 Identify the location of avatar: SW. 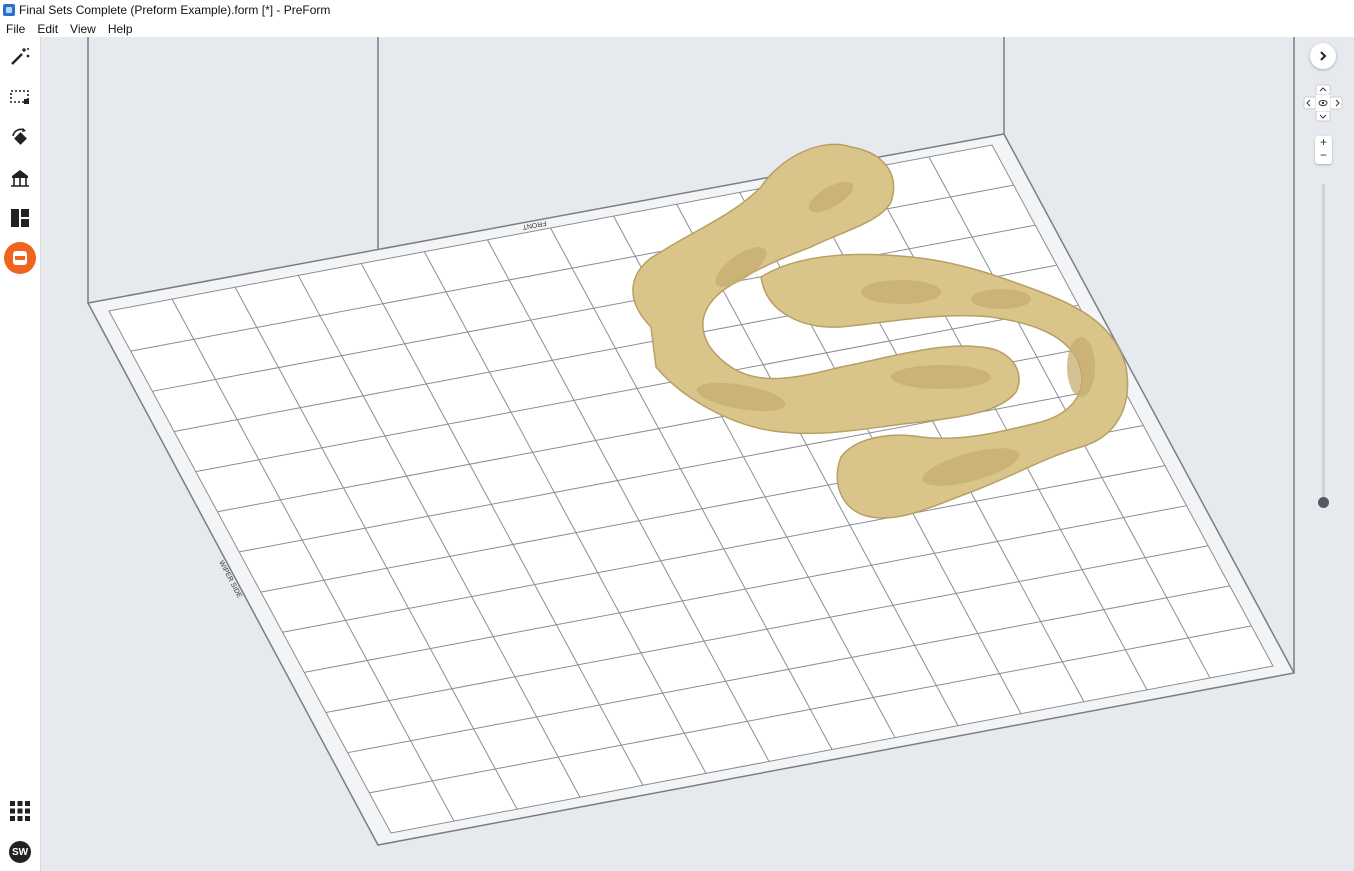
(20, 852).